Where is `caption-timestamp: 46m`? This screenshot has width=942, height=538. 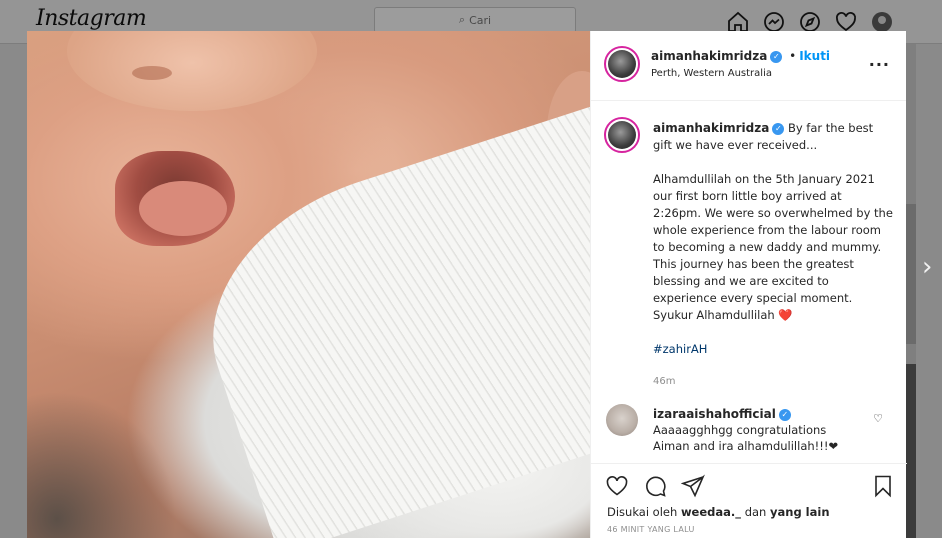
caption-timestamp: 46m is located at coordinates (664, 381).